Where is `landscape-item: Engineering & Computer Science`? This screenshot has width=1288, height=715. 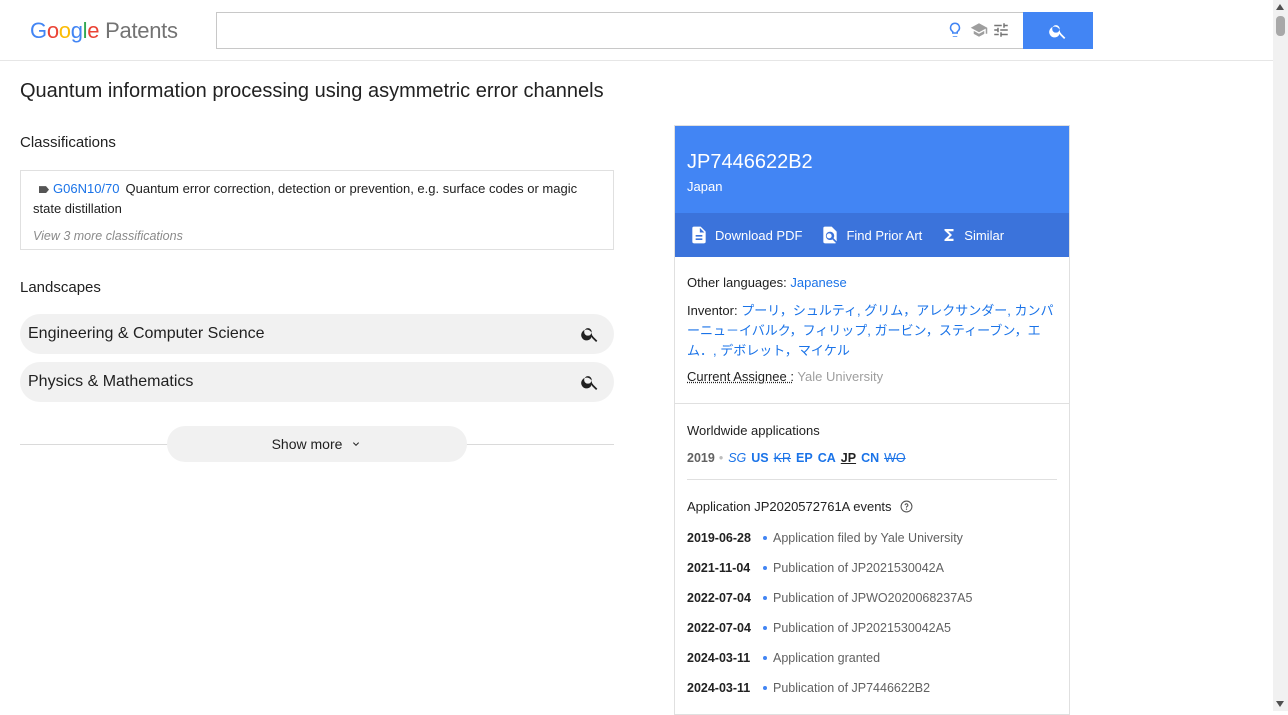
landscape-item: Engineering & Computer Science is located at coordinates (317, 334).